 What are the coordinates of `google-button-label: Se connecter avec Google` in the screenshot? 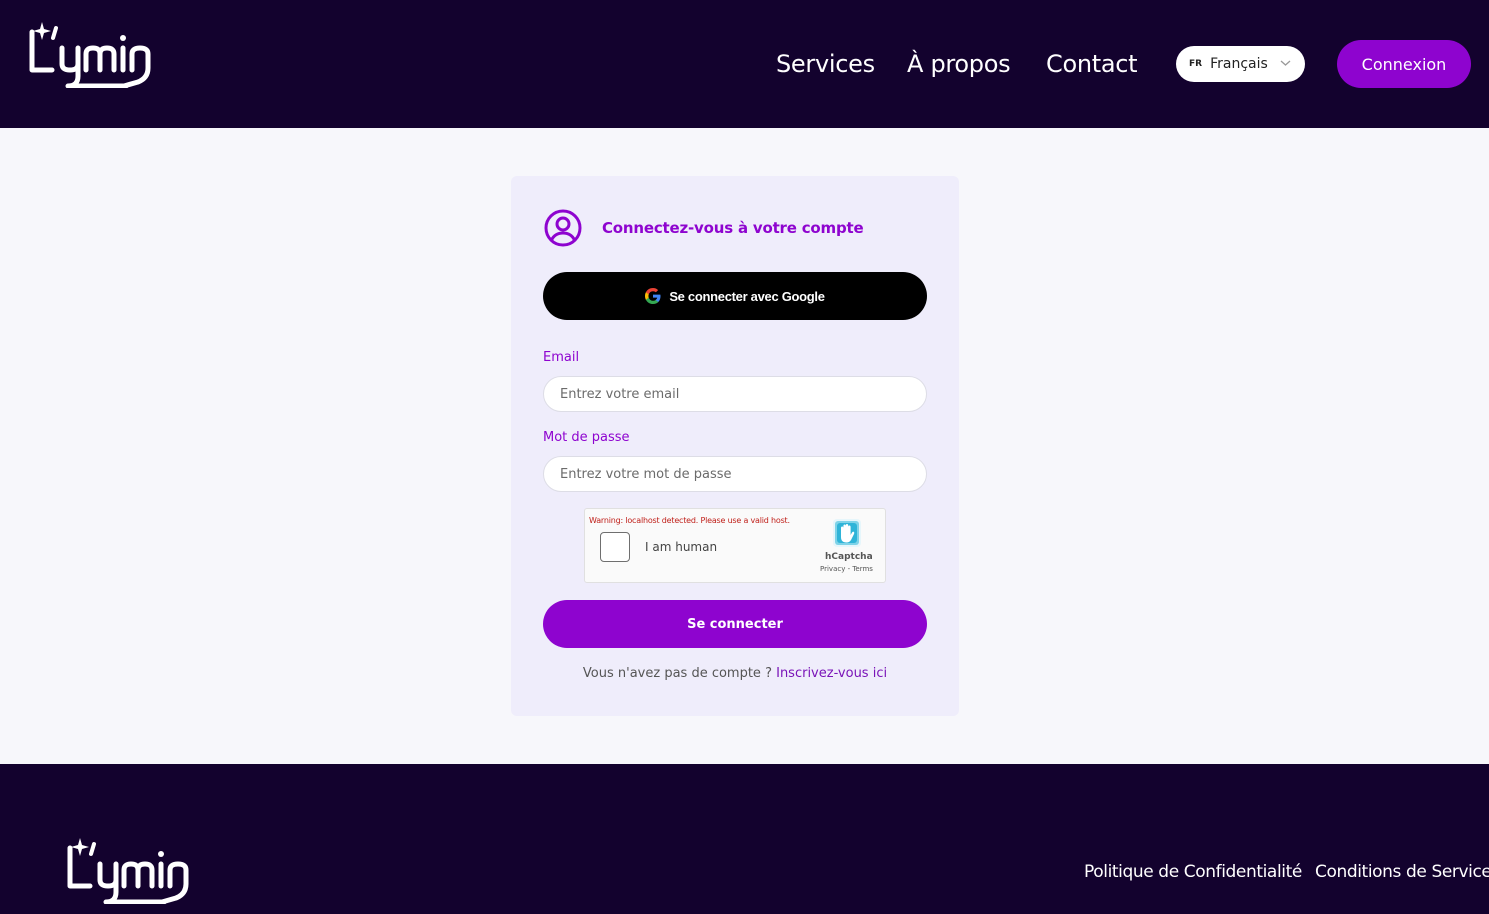 It's located at (747, 296).